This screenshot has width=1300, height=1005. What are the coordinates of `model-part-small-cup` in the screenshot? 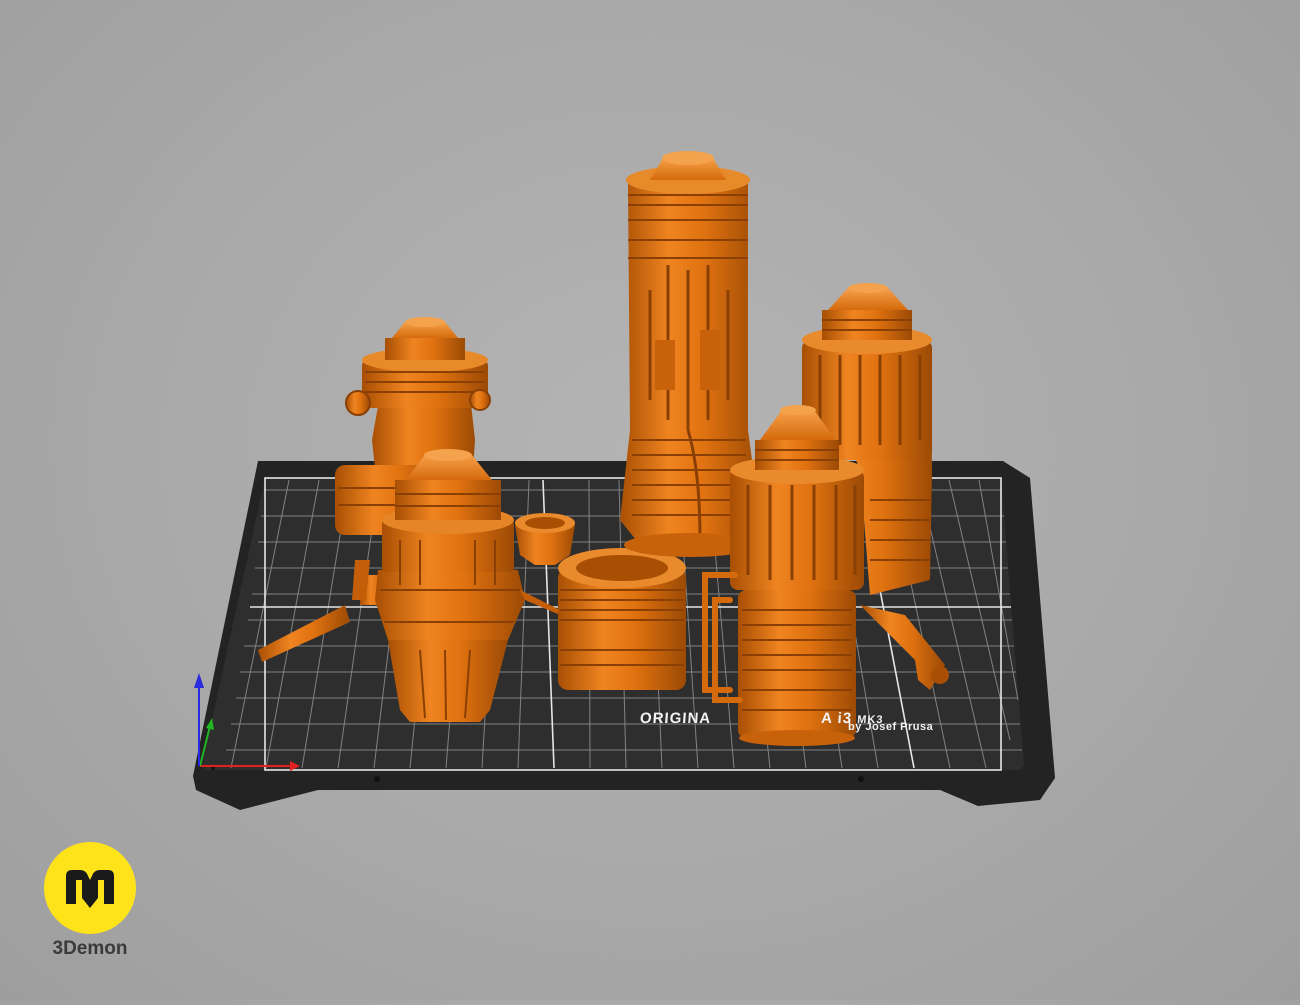 It's located at (545, 539).